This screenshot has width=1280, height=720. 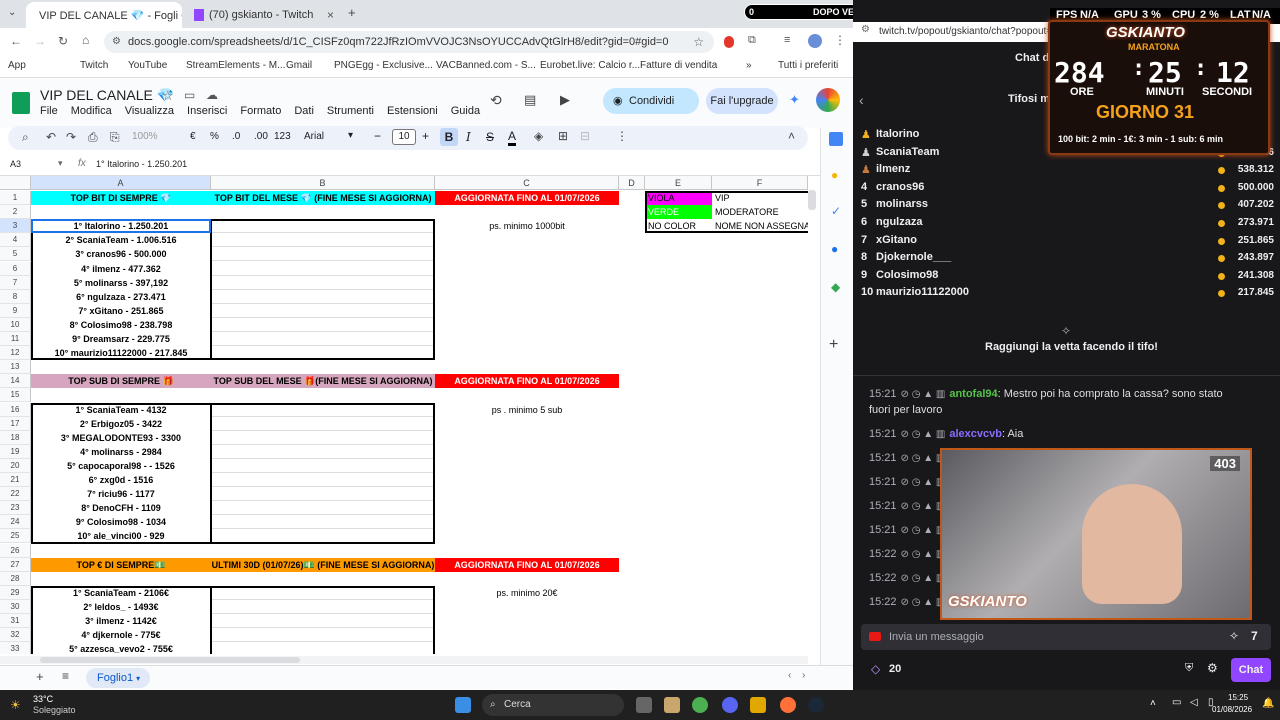 I want to click on back-icon: ‹, so click(x=861, y=100).